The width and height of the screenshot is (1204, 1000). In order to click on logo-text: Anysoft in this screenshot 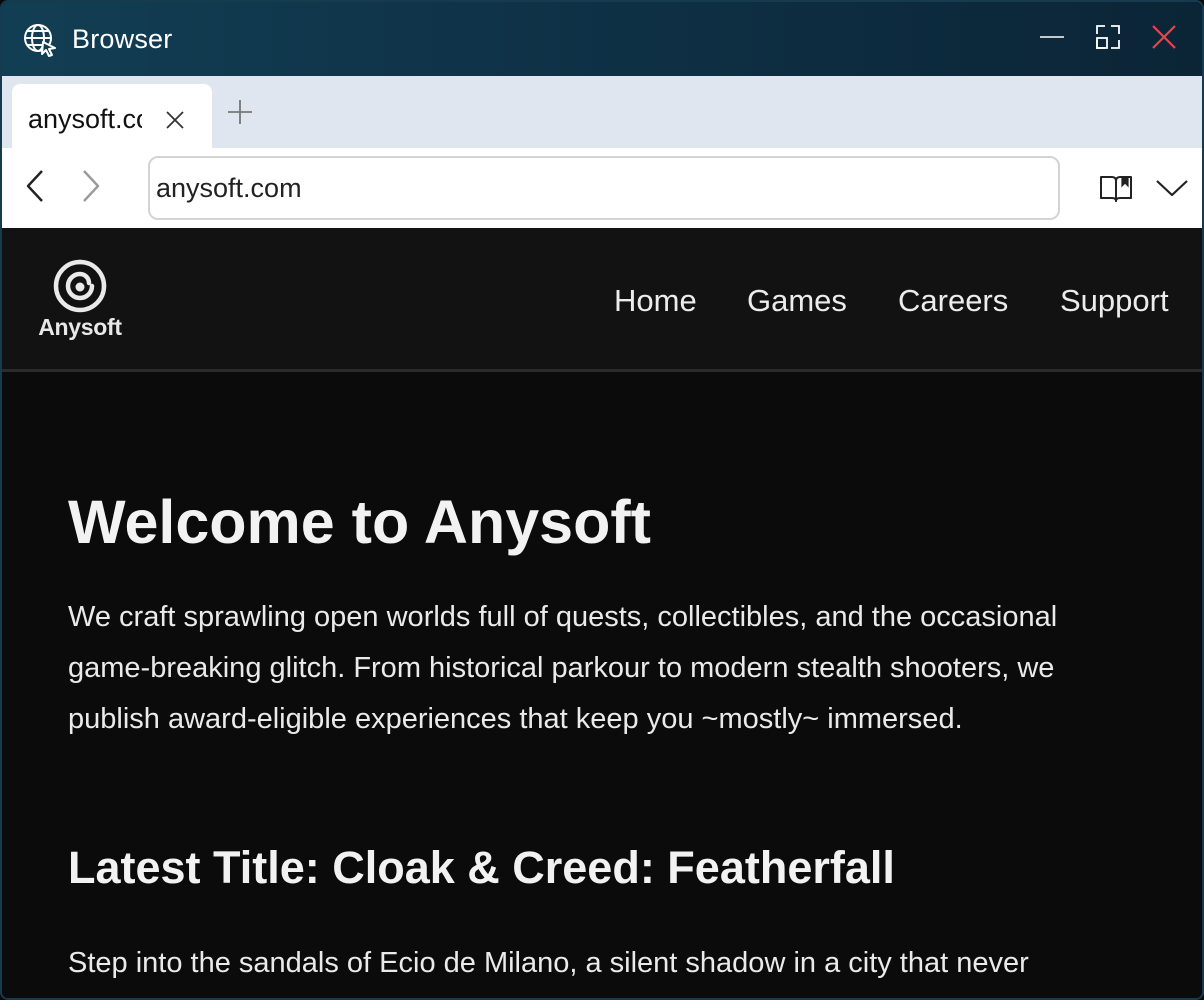, I will do `click(80, 327)`.